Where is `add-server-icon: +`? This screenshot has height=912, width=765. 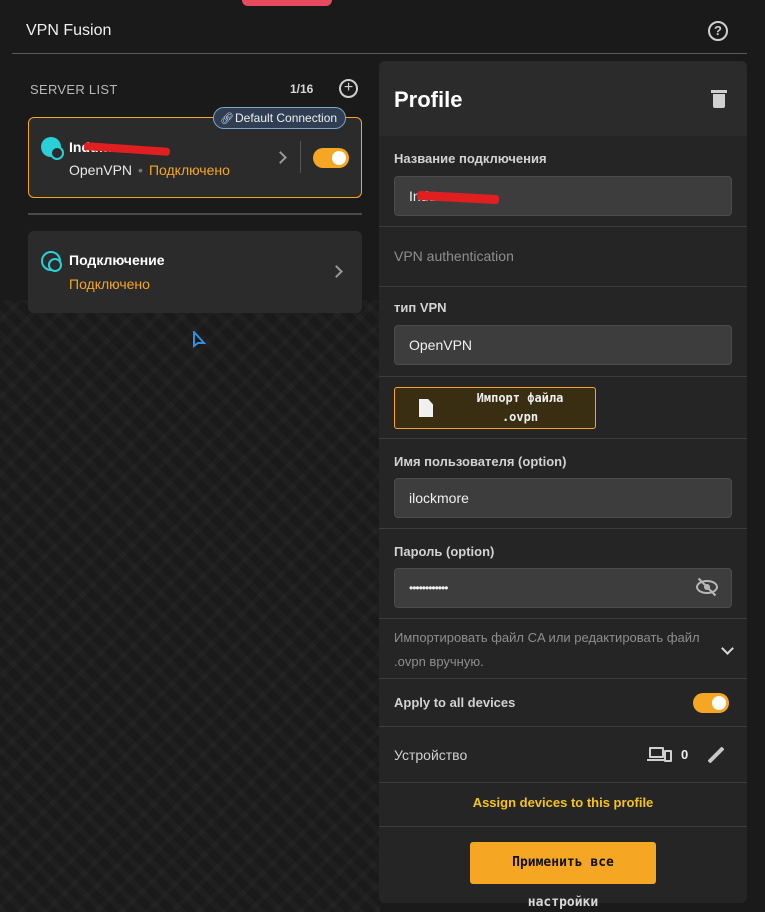
add-server-icon: + is located at coordinates (348, 88).